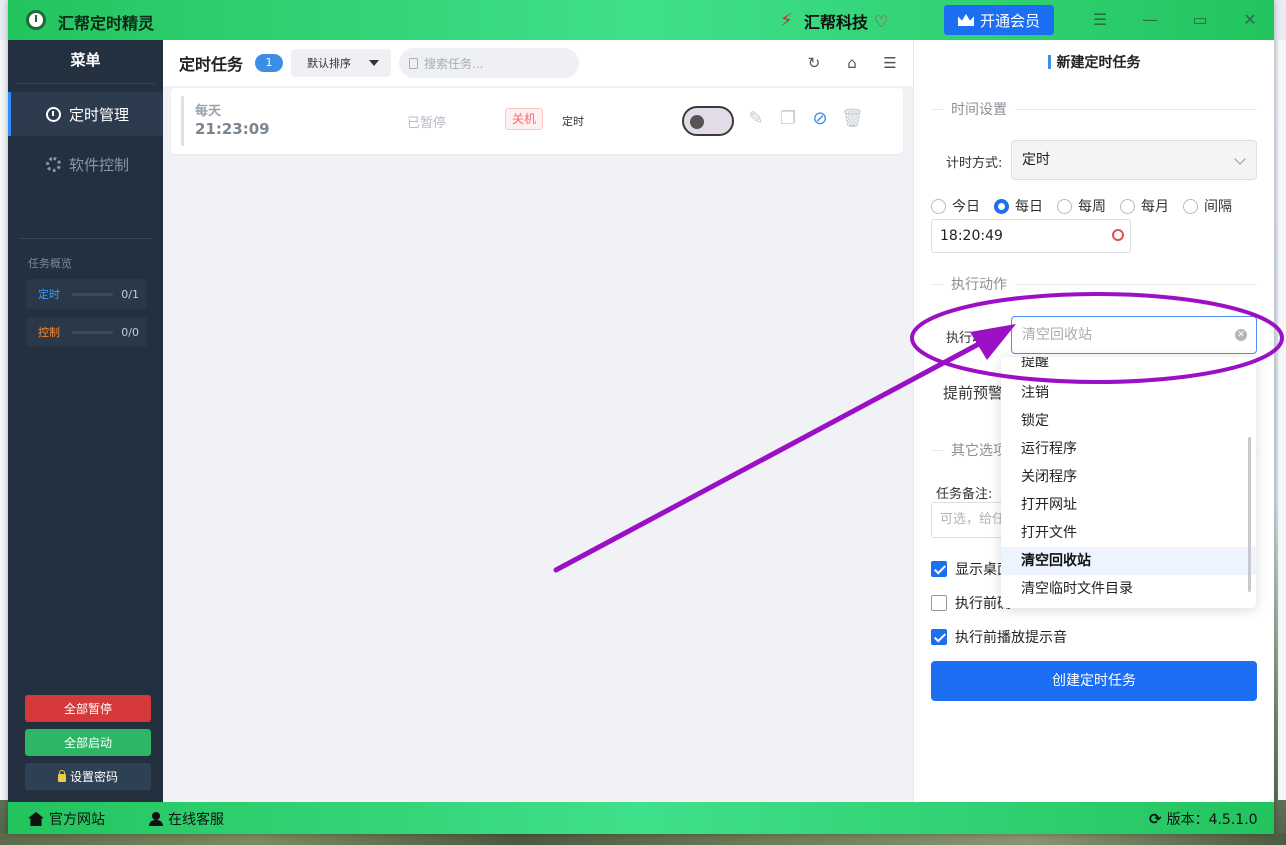 This screenshot has width=1286, height=845. What do you see at coordinates (414, 63) in the screenshot?
I see `search-doc-icon` at bounding box center [414, 63].